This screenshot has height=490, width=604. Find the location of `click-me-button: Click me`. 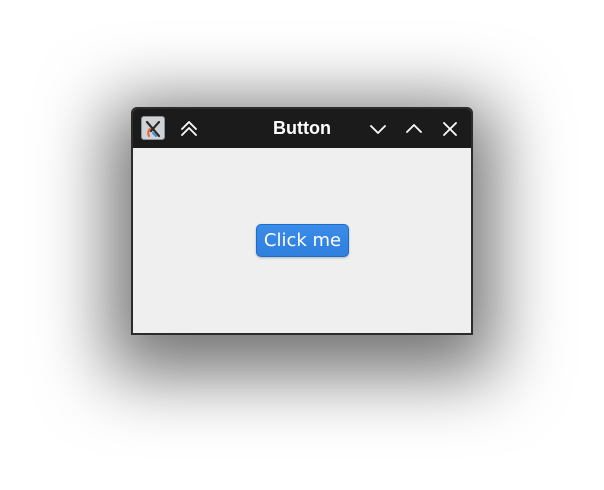

click-me-button: Click me is located at coordinates (302, 240).